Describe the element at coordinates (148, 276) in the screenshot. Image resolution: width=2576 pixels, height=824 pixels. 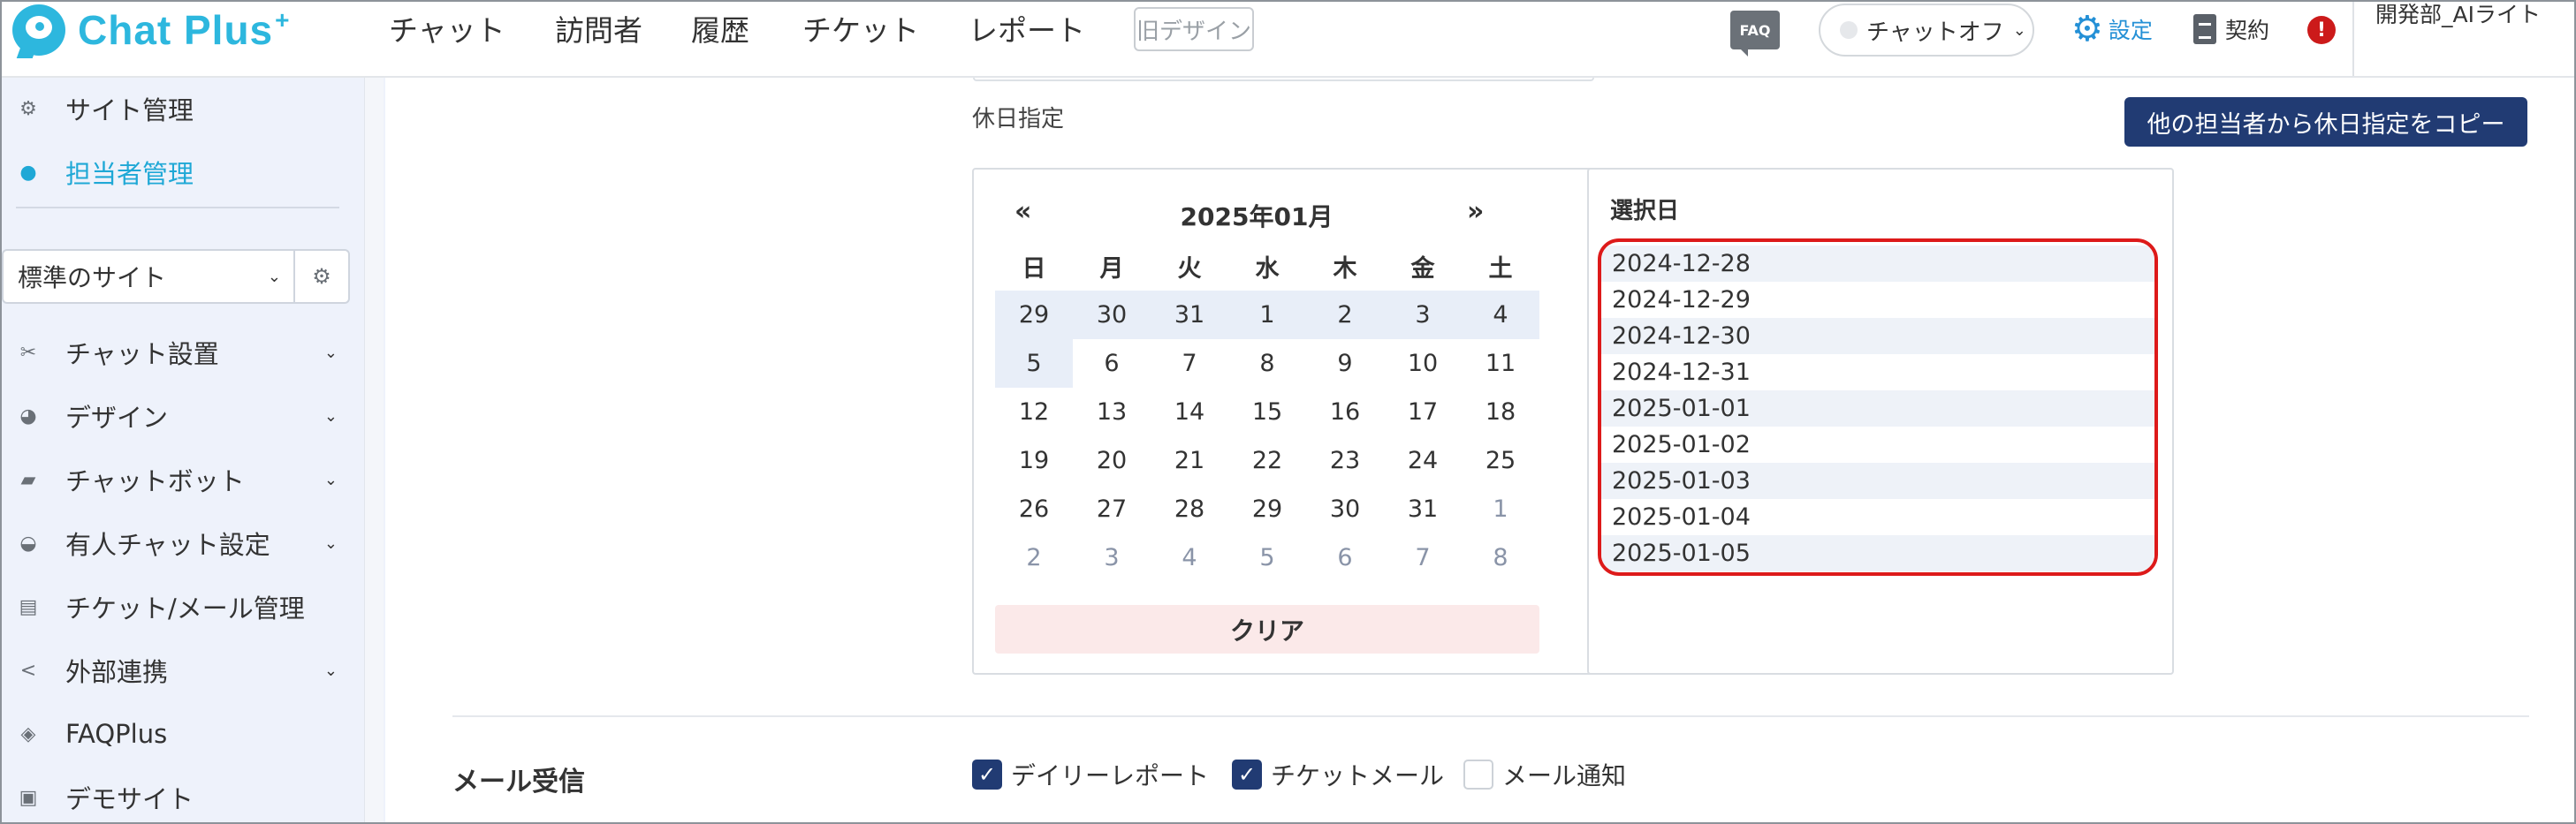
I see `site-select: 標準のサイト ⌄` at that location.